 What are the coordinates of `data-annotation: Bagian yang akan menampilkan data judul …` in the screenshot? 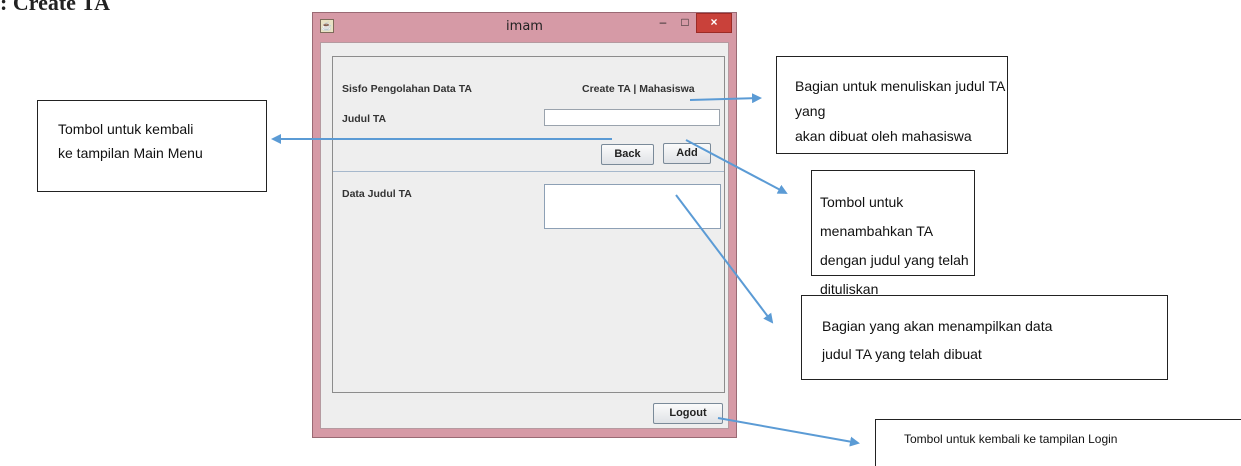 It's located at (984, 337).